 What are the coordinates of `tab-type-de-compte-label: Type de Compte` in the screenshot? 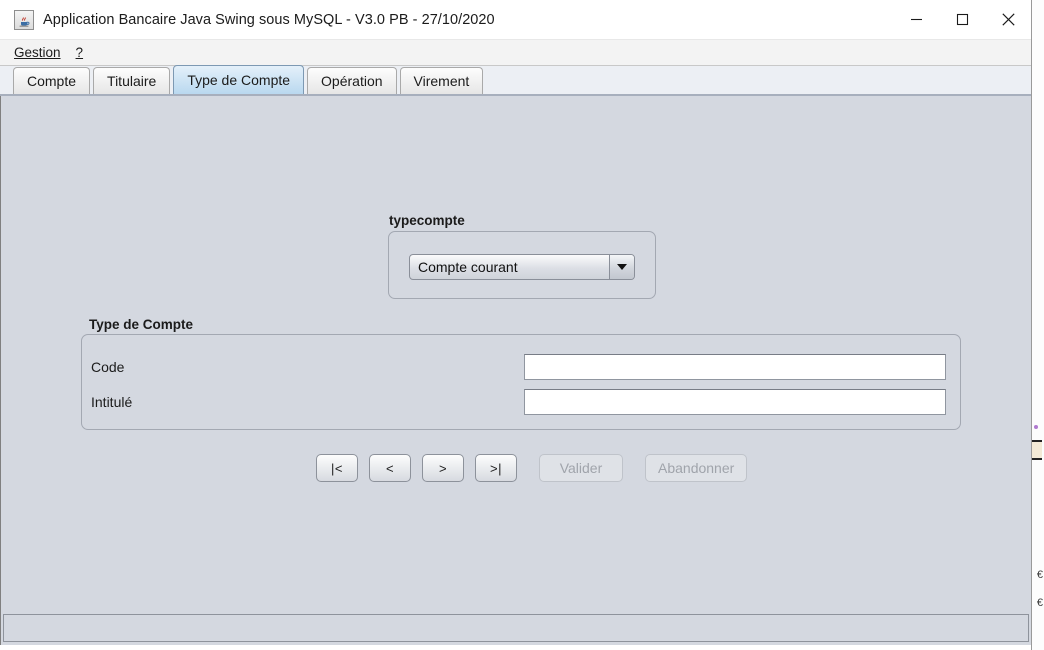 It's located at (239, 80).